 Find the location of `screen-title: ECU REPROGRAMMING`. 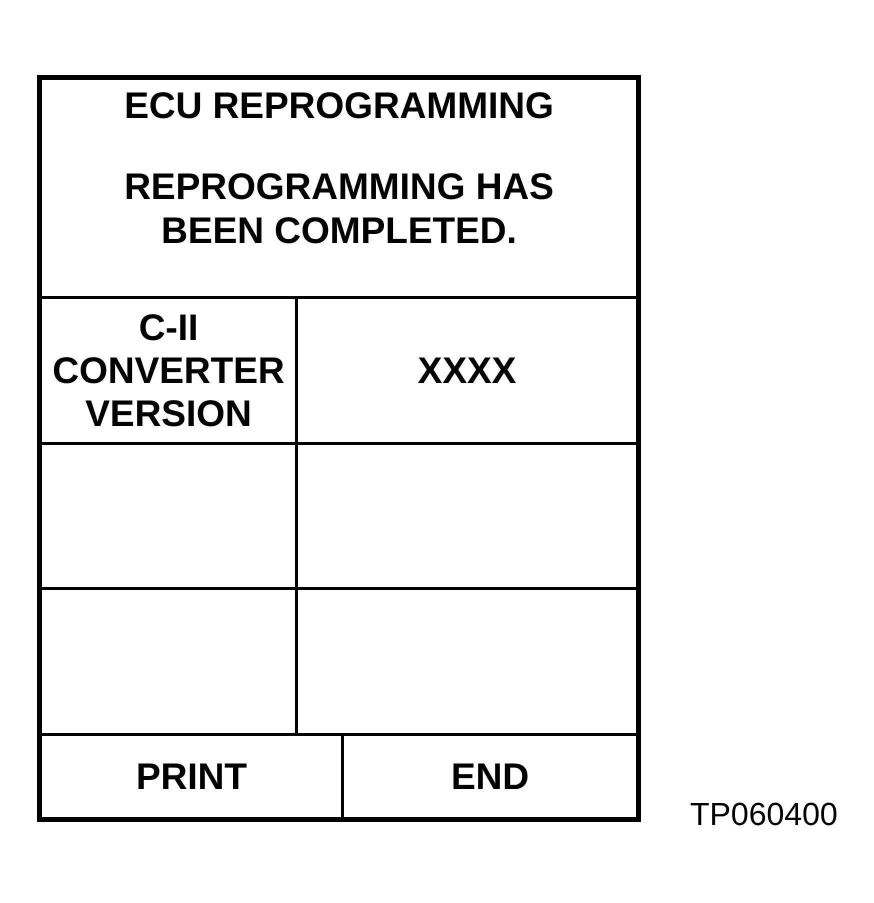

screen-title: ECU REPROGRAMMING is located at coordinates (339, 106).